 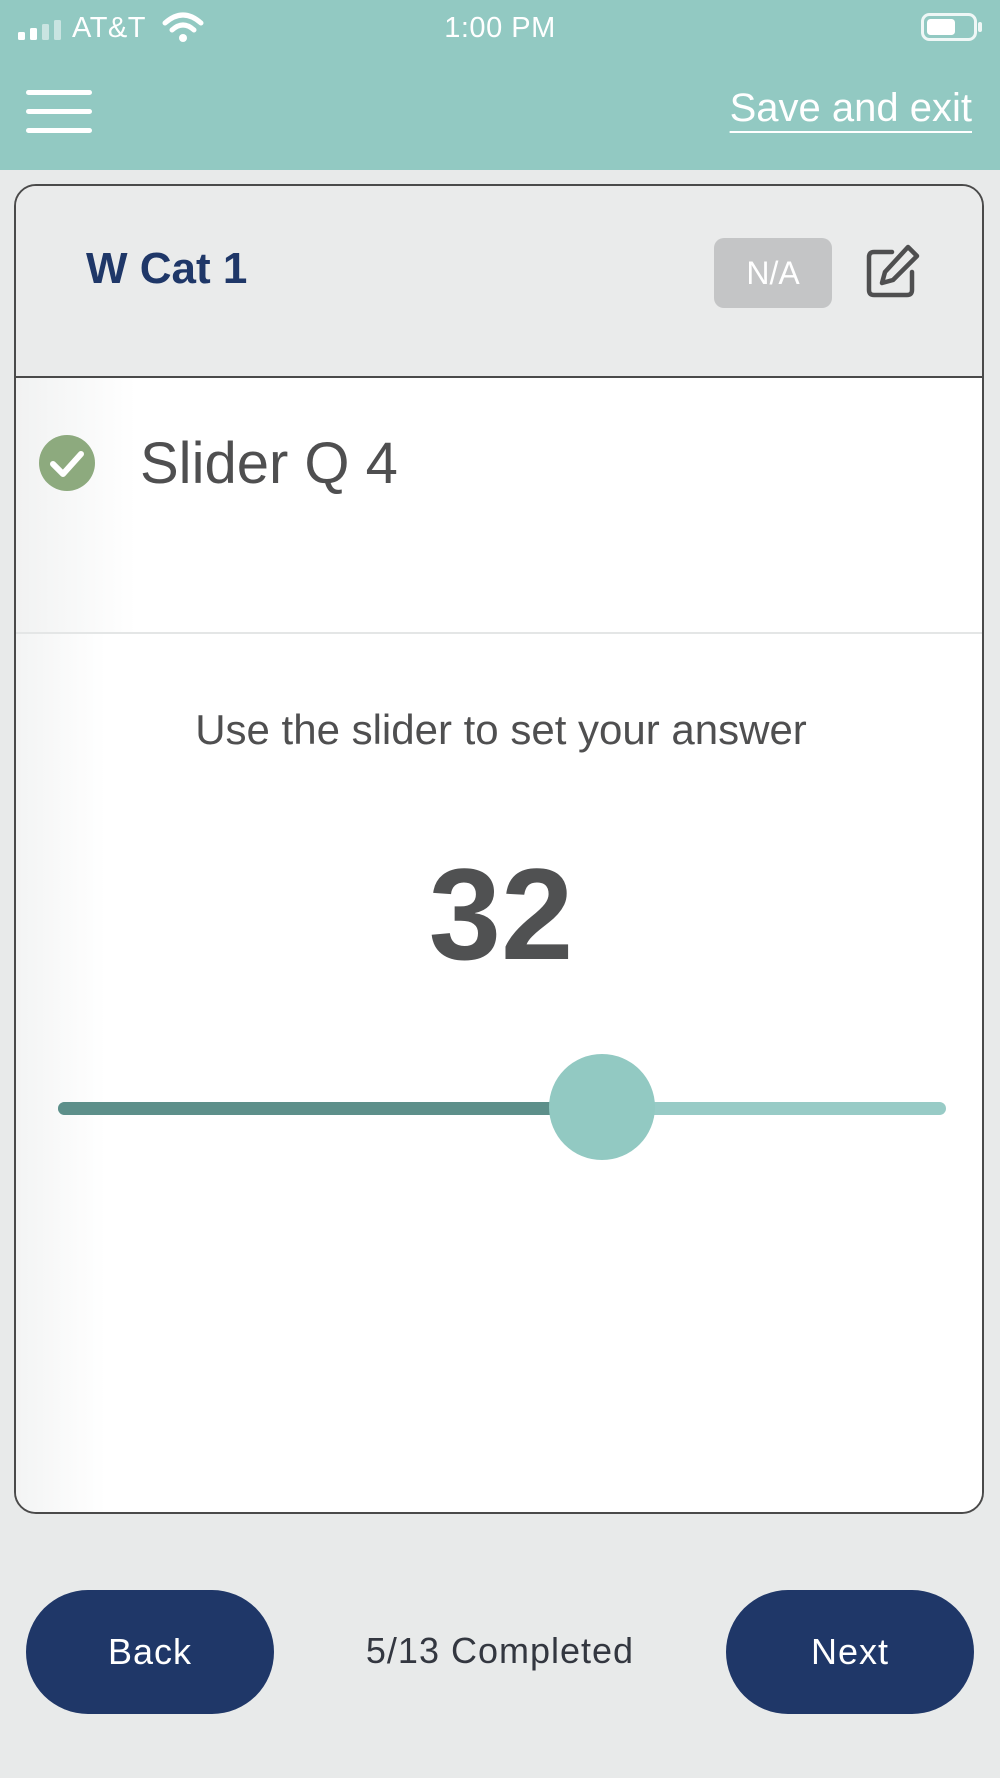 I want to click on status-time: 1:00 PM, so click(x=500, y=28).